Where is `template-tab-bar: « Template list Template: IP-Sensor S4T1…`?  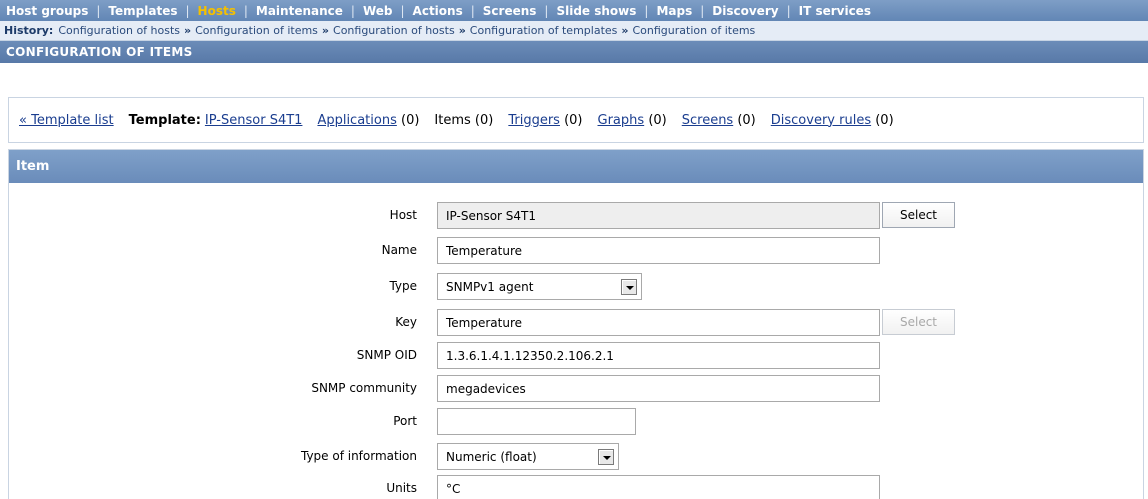
template-tab-bar: « Template list Template: IP-Sensor S4T1… is located at coordinates (576, 120).